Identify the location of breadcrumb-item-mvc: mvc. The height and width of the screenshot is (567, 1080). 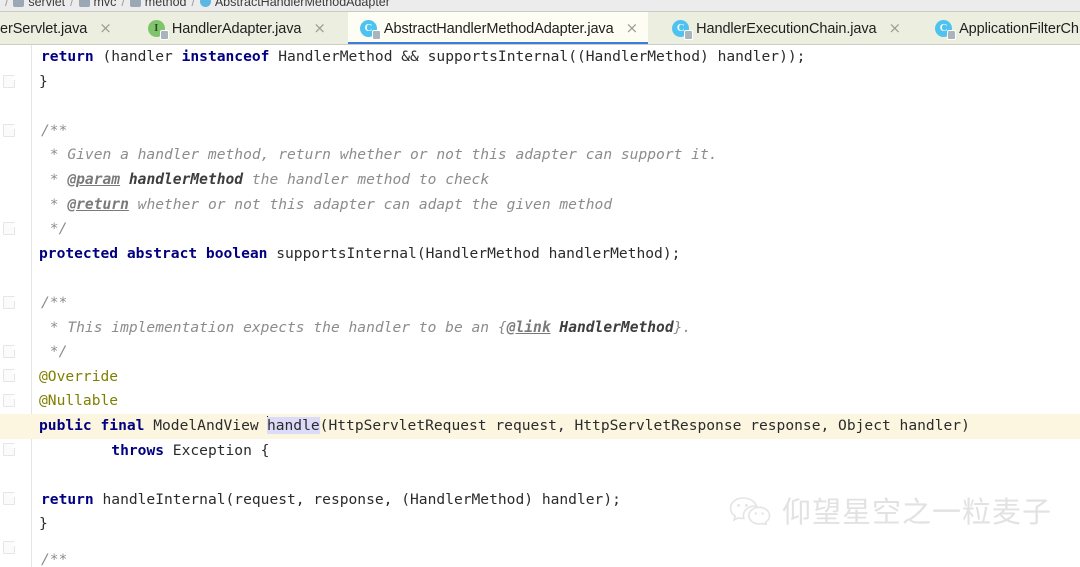
(97, 4).